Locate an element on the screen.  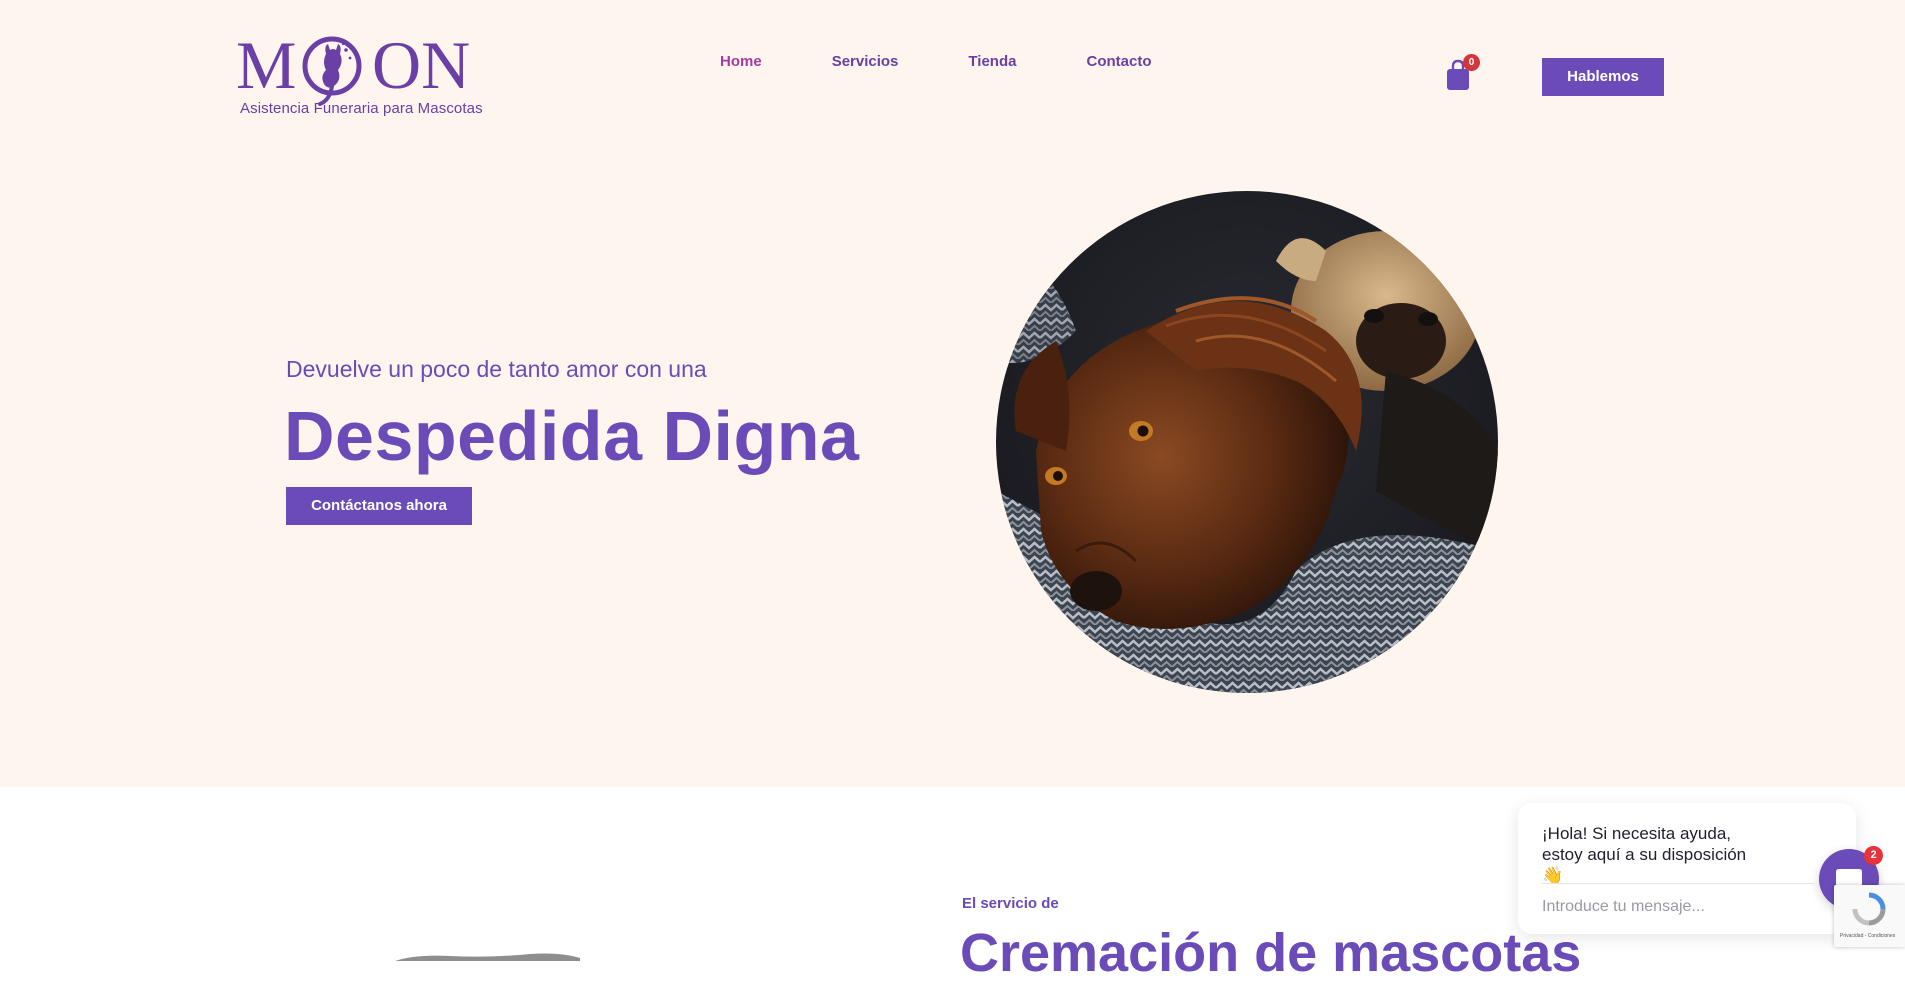
chat-message-input is located at coordinates (1637, 907).